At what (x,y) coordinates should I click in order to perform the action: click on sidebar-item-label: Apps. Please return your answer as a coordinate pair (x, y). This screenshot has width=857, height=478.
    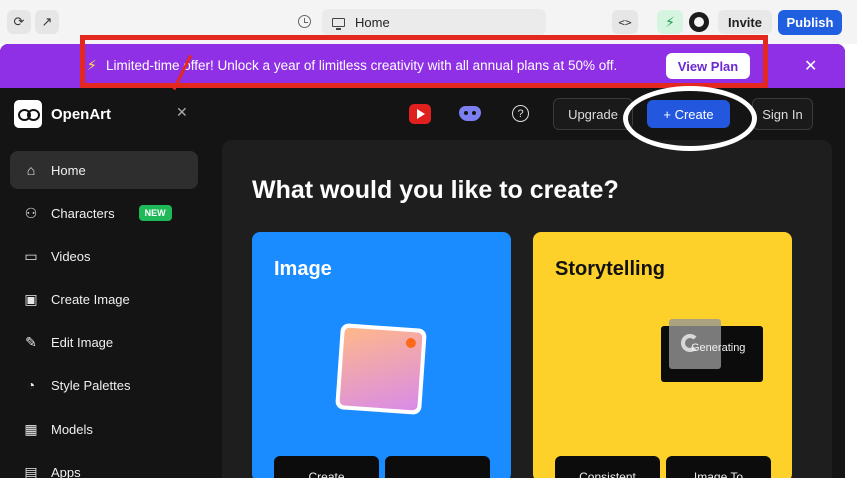
    Looking at the image, I should click on (66, 471).